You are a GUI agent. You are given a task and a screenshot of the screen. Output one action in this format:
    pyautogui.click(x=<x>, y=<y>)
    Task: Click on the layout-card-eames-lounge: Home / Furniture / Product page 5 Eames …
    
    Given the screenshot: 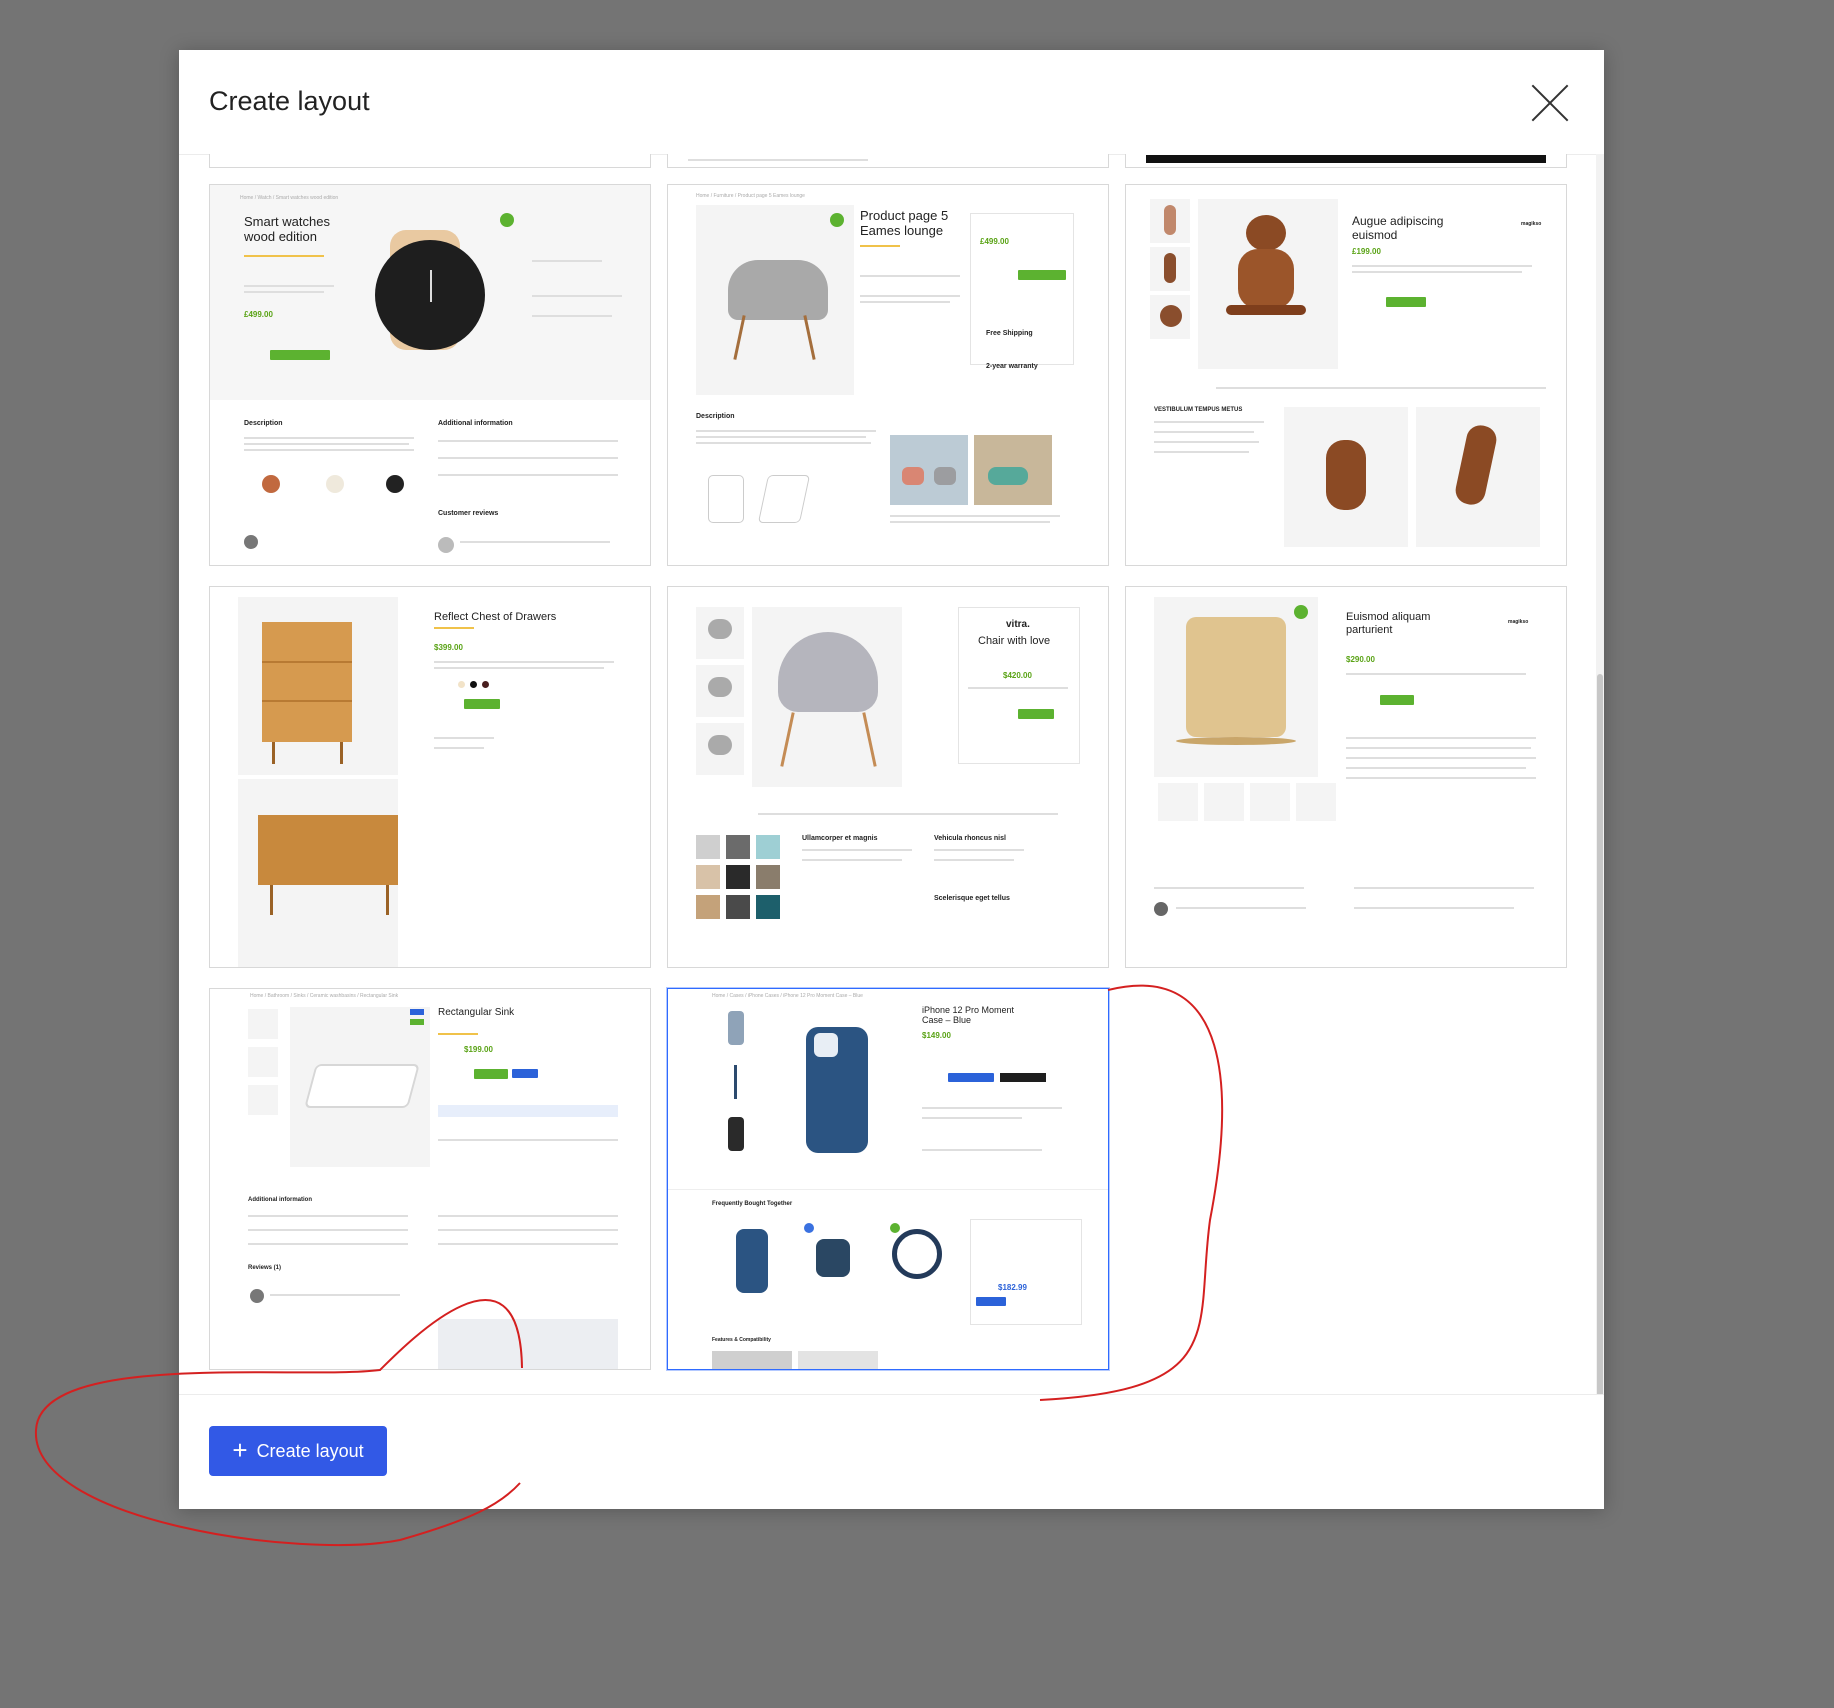 What is the action you would take?
    pyautogui.click(x=888, y=375)
    